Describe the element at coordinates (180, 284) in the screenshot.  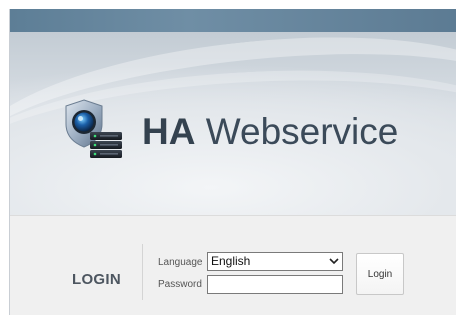
I see `password-label: Password` at that location.